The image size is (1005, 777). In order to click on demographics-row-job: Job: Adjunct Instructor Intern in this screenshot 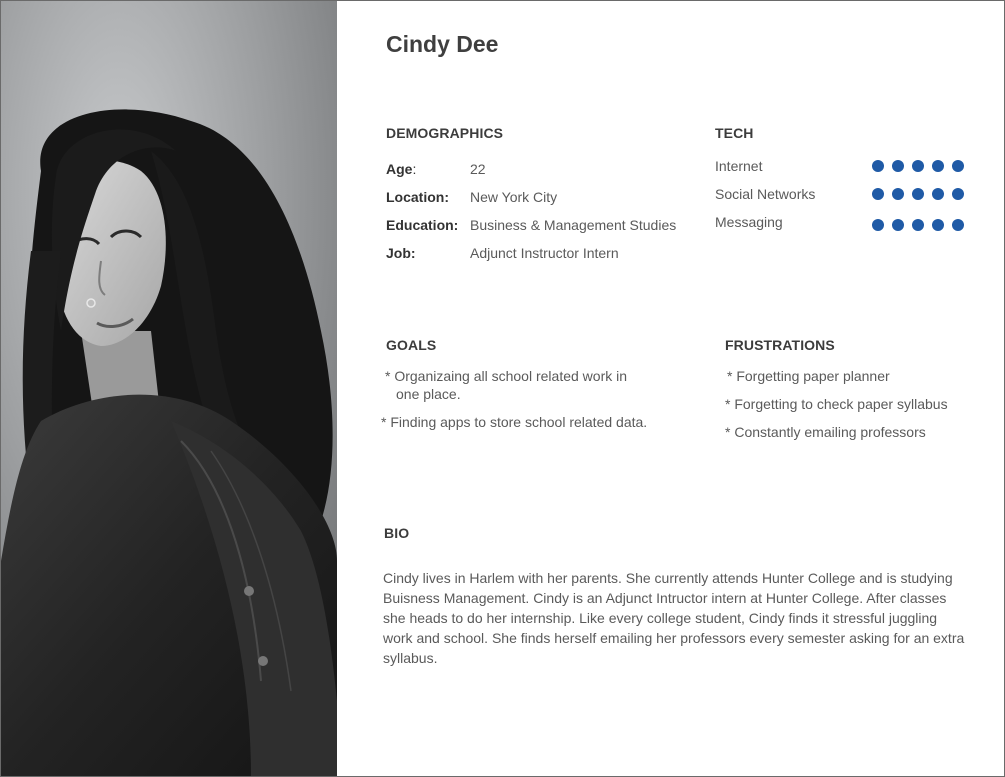, I will do `click(502, 253)`.